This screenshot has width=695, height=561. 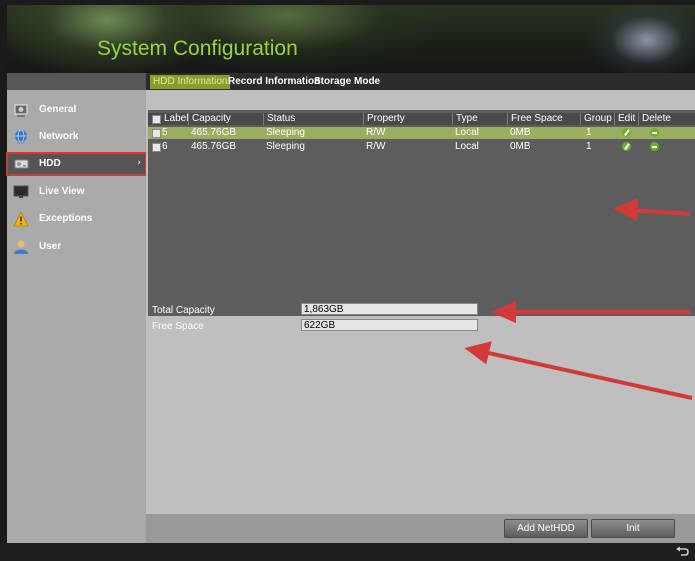 I want to click on sidebar-item-label: Network, so click(x=59, y=136).